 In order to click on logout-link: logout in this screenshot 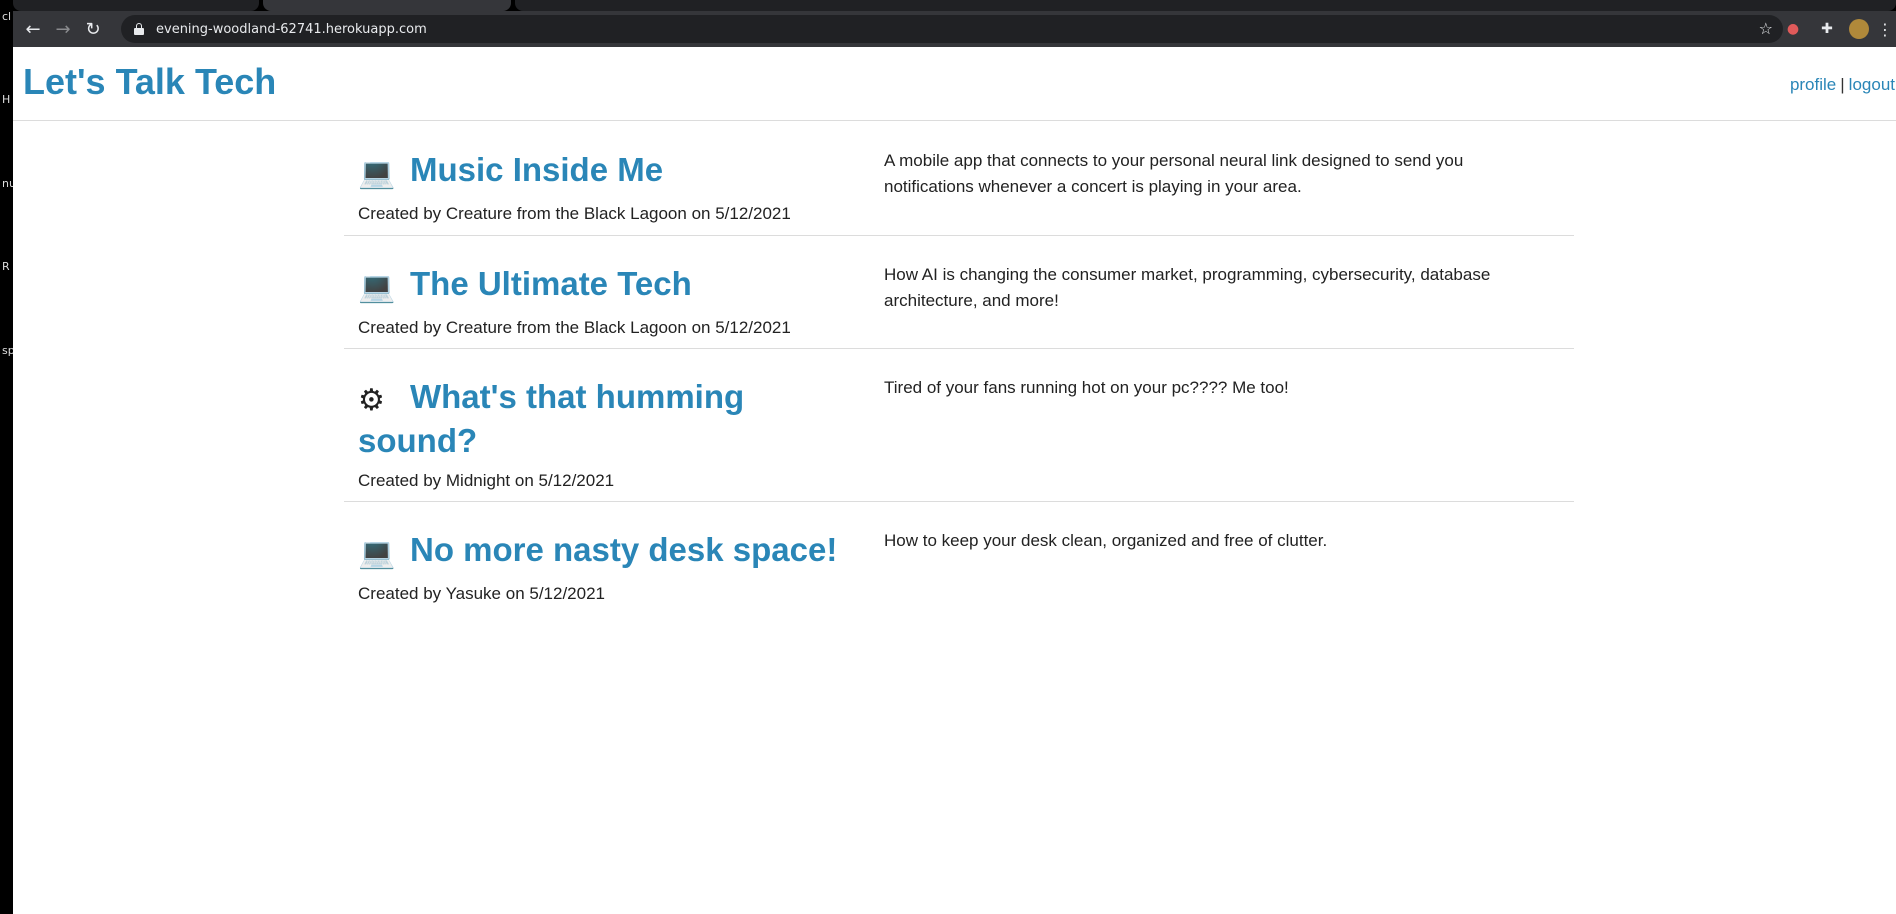, I will do `click(1872, 84)`.